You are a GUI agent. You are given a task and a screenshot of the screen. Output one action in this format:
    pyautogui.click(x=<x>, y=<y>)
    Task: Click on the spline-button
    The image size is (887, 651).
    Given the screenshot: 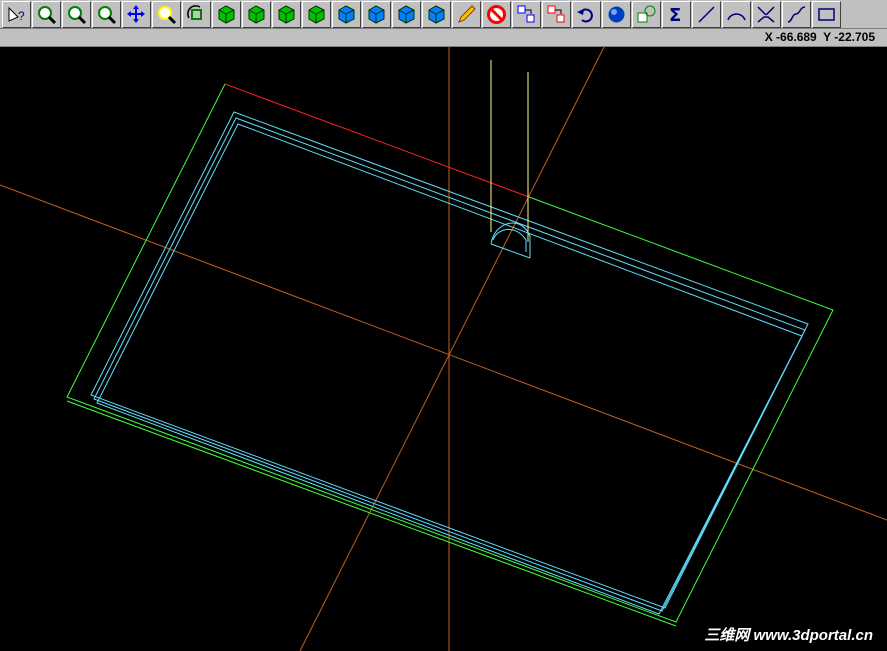 What is the action you would take?
    pyautogui.click(x=796, y=14)
    